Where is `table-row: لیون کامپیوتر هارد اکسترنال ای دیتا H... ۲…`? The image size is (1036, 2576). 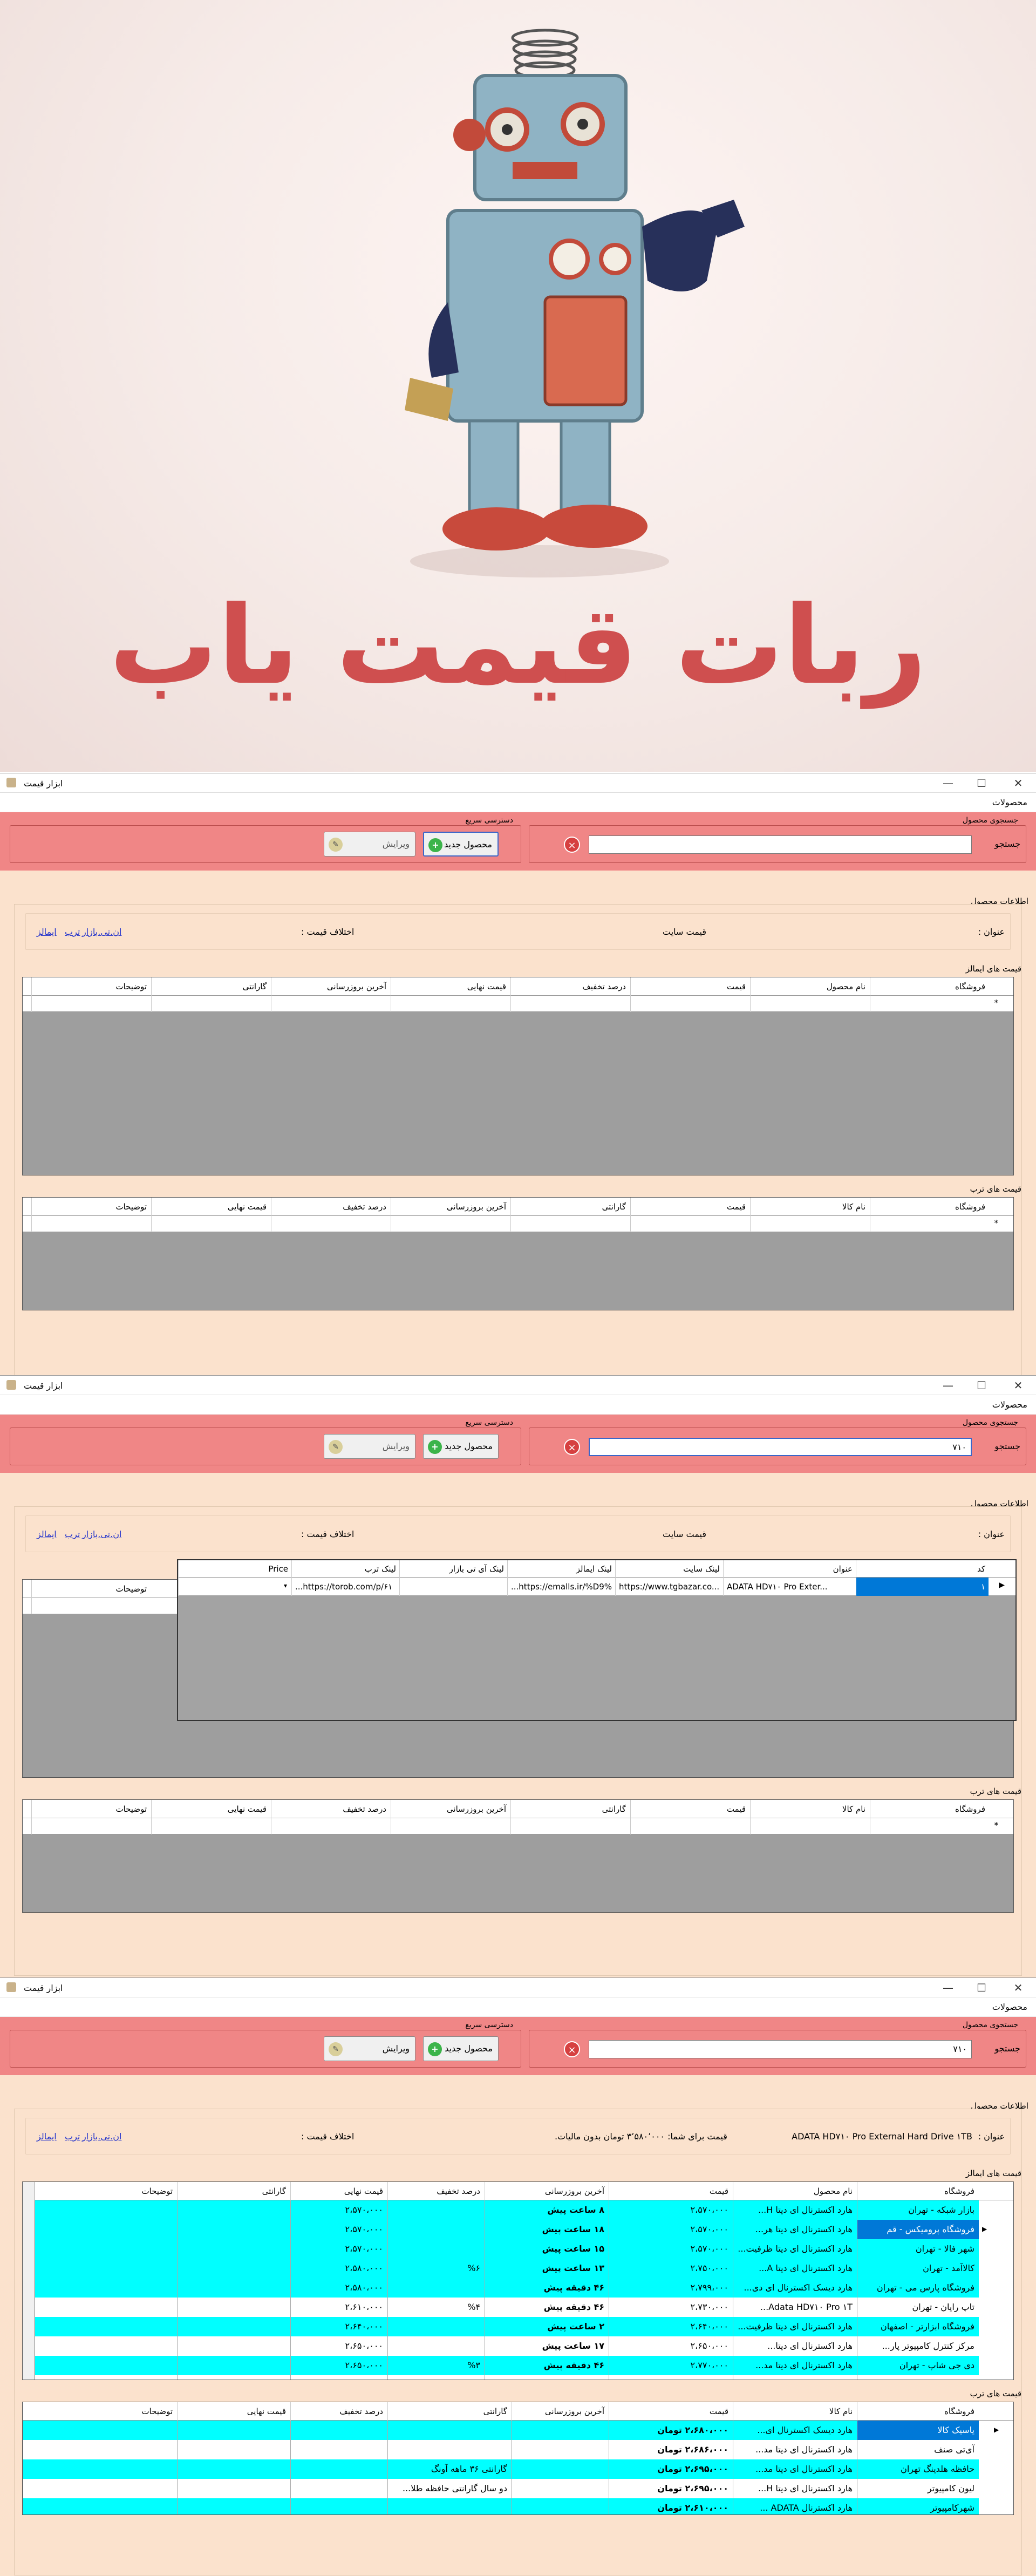
table-row: لیون کامپیوتر هارد اکسترنال ای دیتا H... ۲… is located at coordinates (518, 2488).